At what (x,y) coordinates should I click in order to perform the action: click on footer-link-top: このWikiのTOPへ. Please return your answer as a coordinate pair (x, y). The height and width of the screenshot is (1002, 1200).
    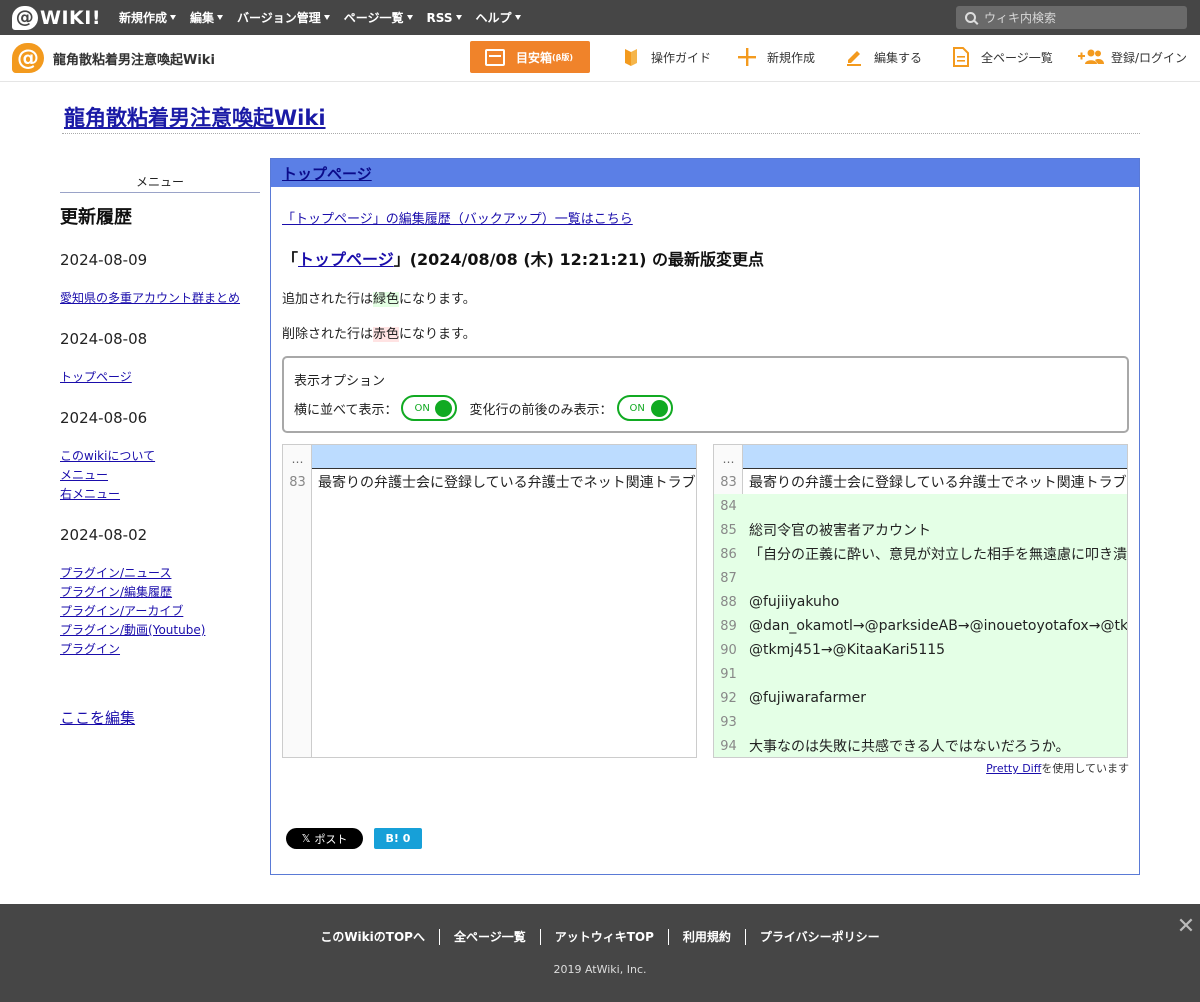
    Looking at the image, I should click on (372, 937).